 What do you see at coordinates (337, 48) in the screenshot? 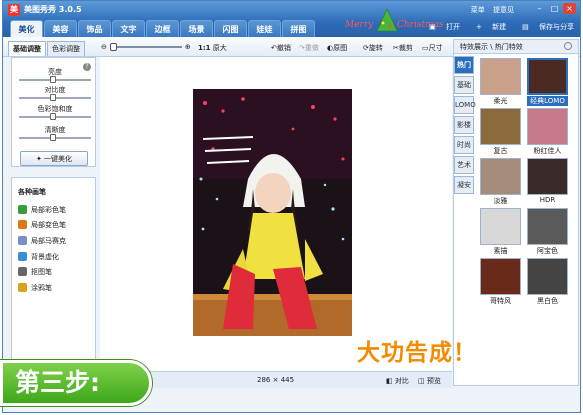
I see `reset-button: ◐原图` at bounding box center [337, 48].